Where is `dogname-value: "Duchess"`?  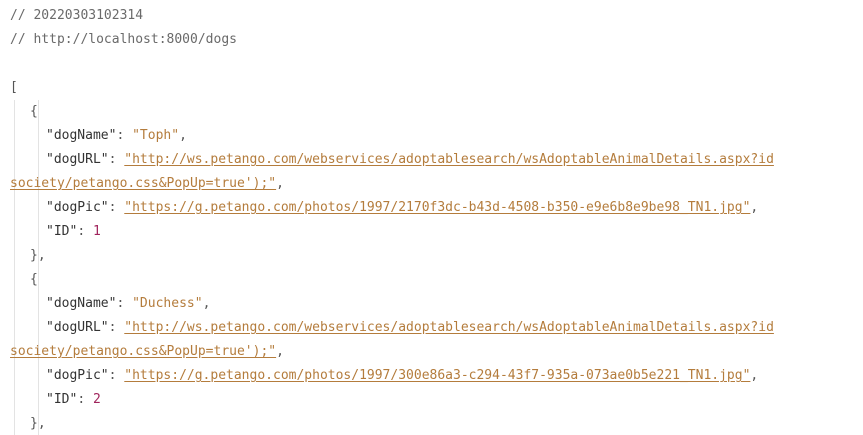
dogname-value: "Duchess" is located at coordinates (167, 303).